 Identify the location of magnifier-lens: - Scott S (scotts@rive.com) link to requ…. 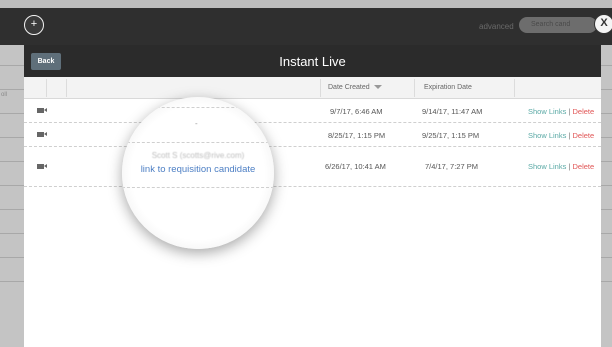
(198, 173).